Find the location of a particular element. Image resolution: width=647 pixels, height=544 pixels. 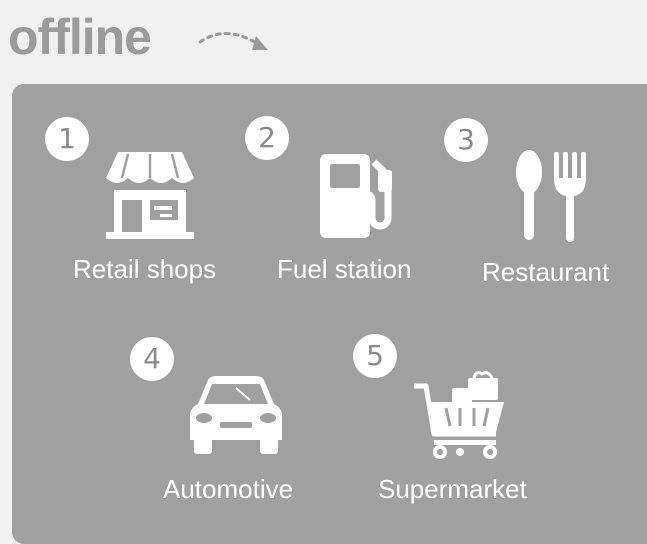

category-label: Restaurant is located at coordinates (546, 272).